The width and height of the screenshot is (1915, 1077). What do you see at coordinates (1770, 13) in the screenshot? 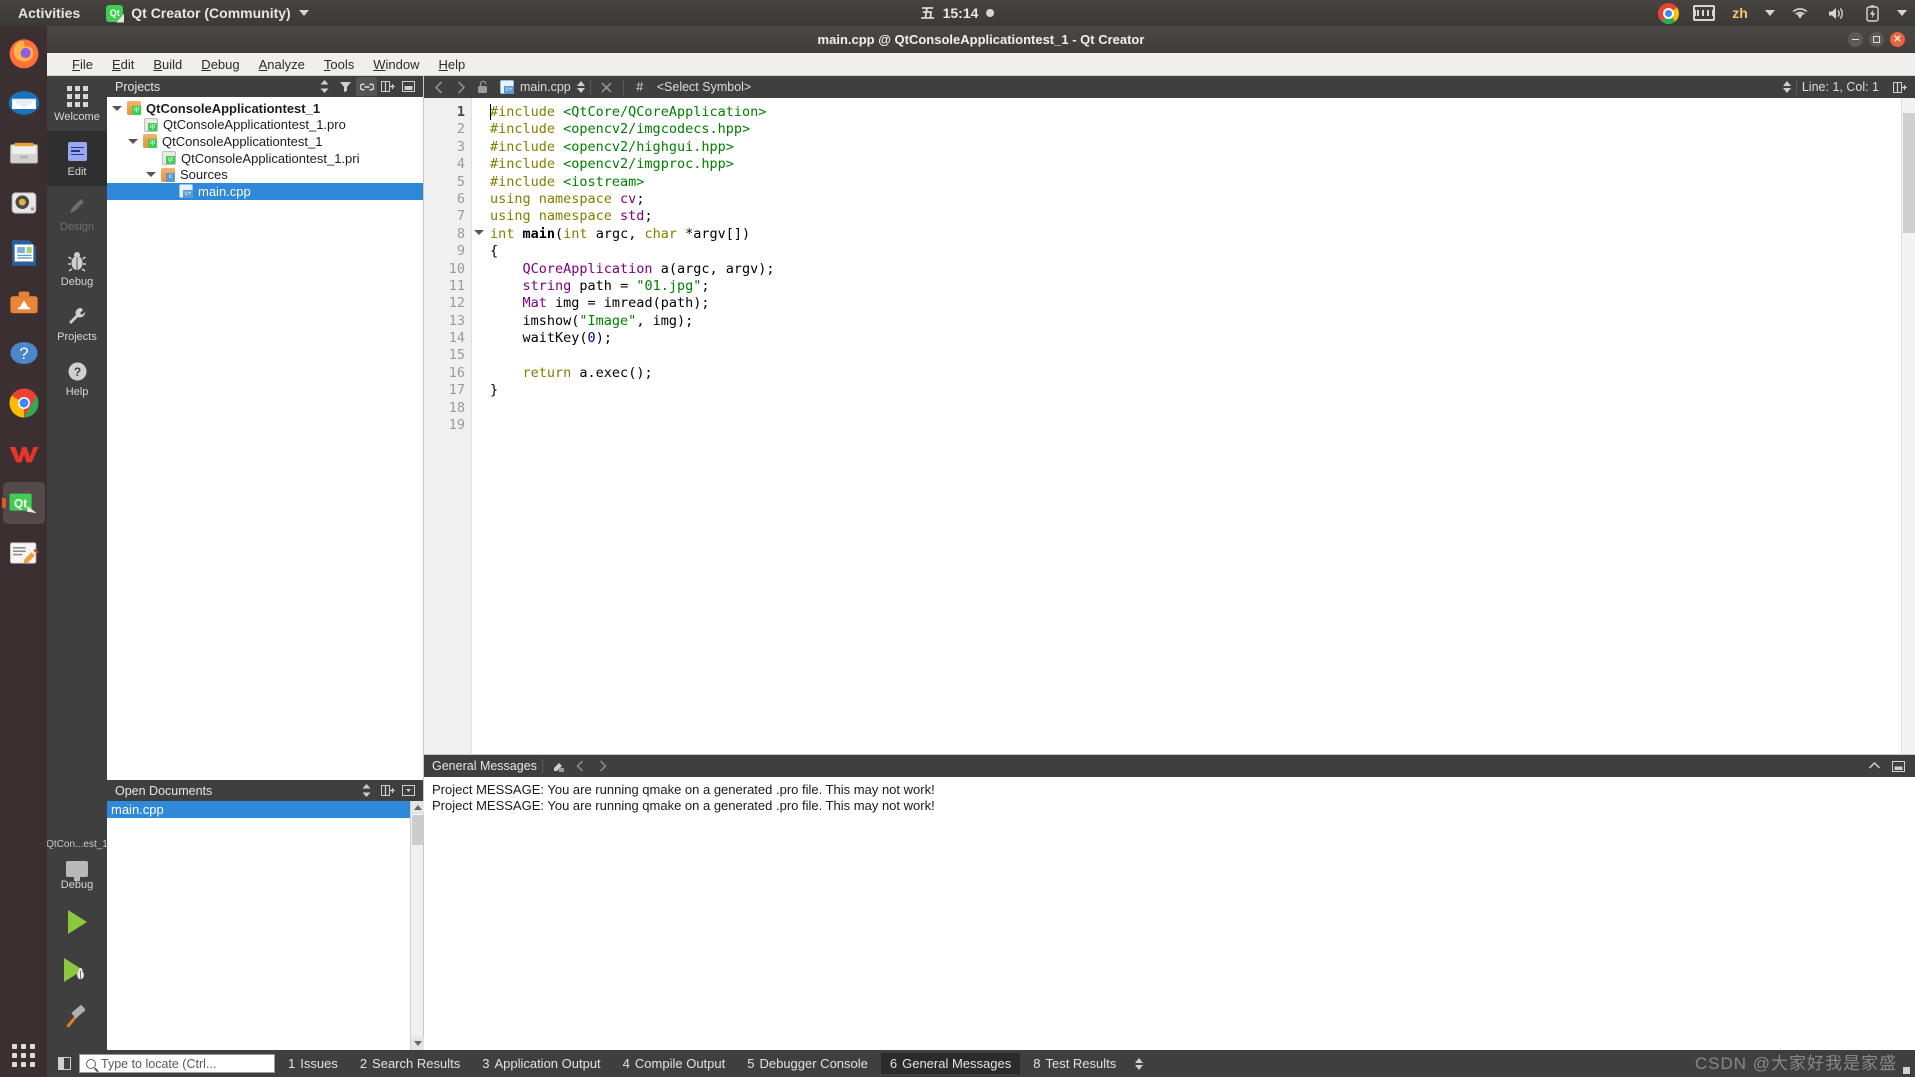
I see `chevron-down-icon` at bounding box center [1770, 13].